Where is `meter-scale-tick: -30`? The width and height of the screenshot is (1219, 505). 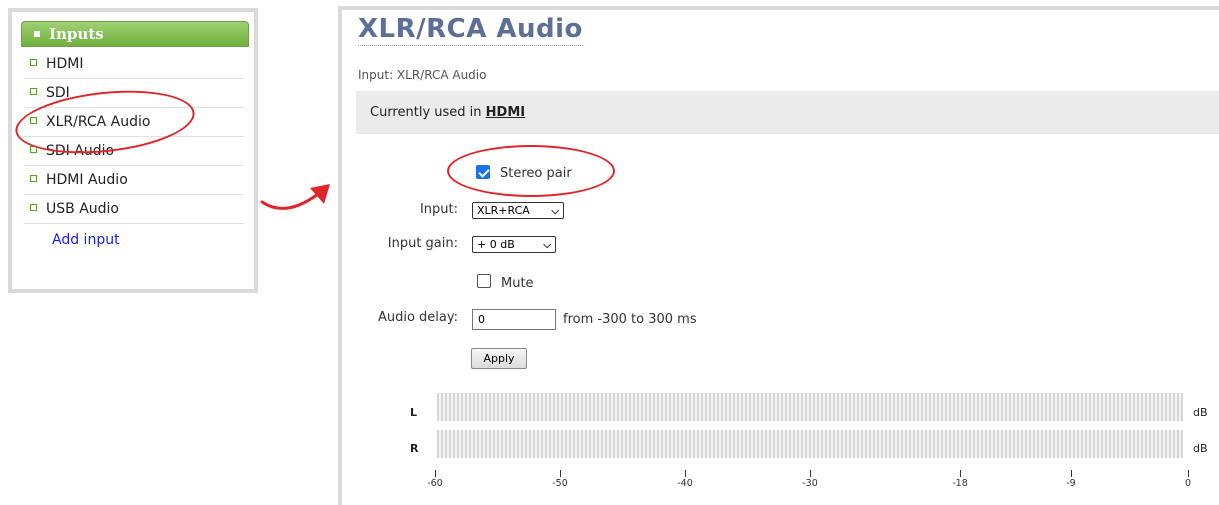 meter-scale-tick: -30 is located at coordinates (810, 479).